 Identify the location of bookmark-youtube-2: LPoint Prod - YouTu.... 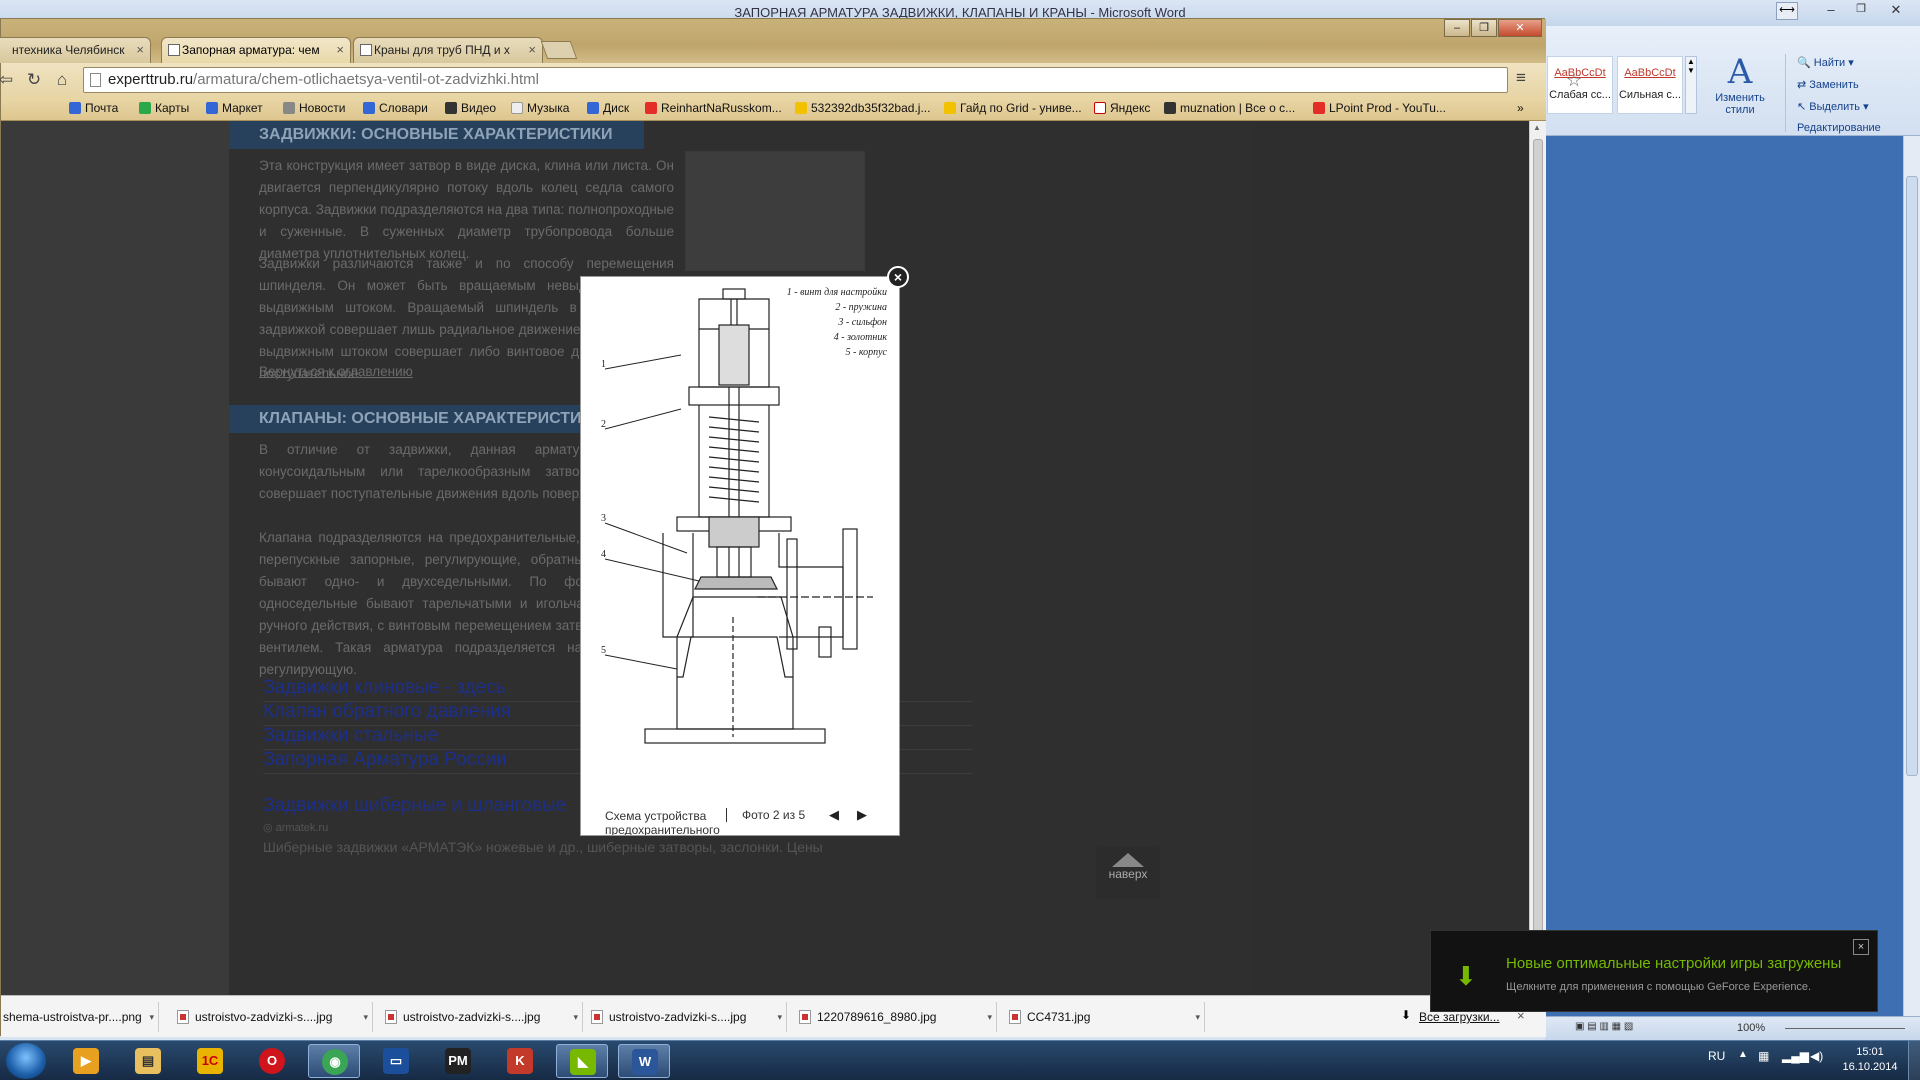
(1379, 108).